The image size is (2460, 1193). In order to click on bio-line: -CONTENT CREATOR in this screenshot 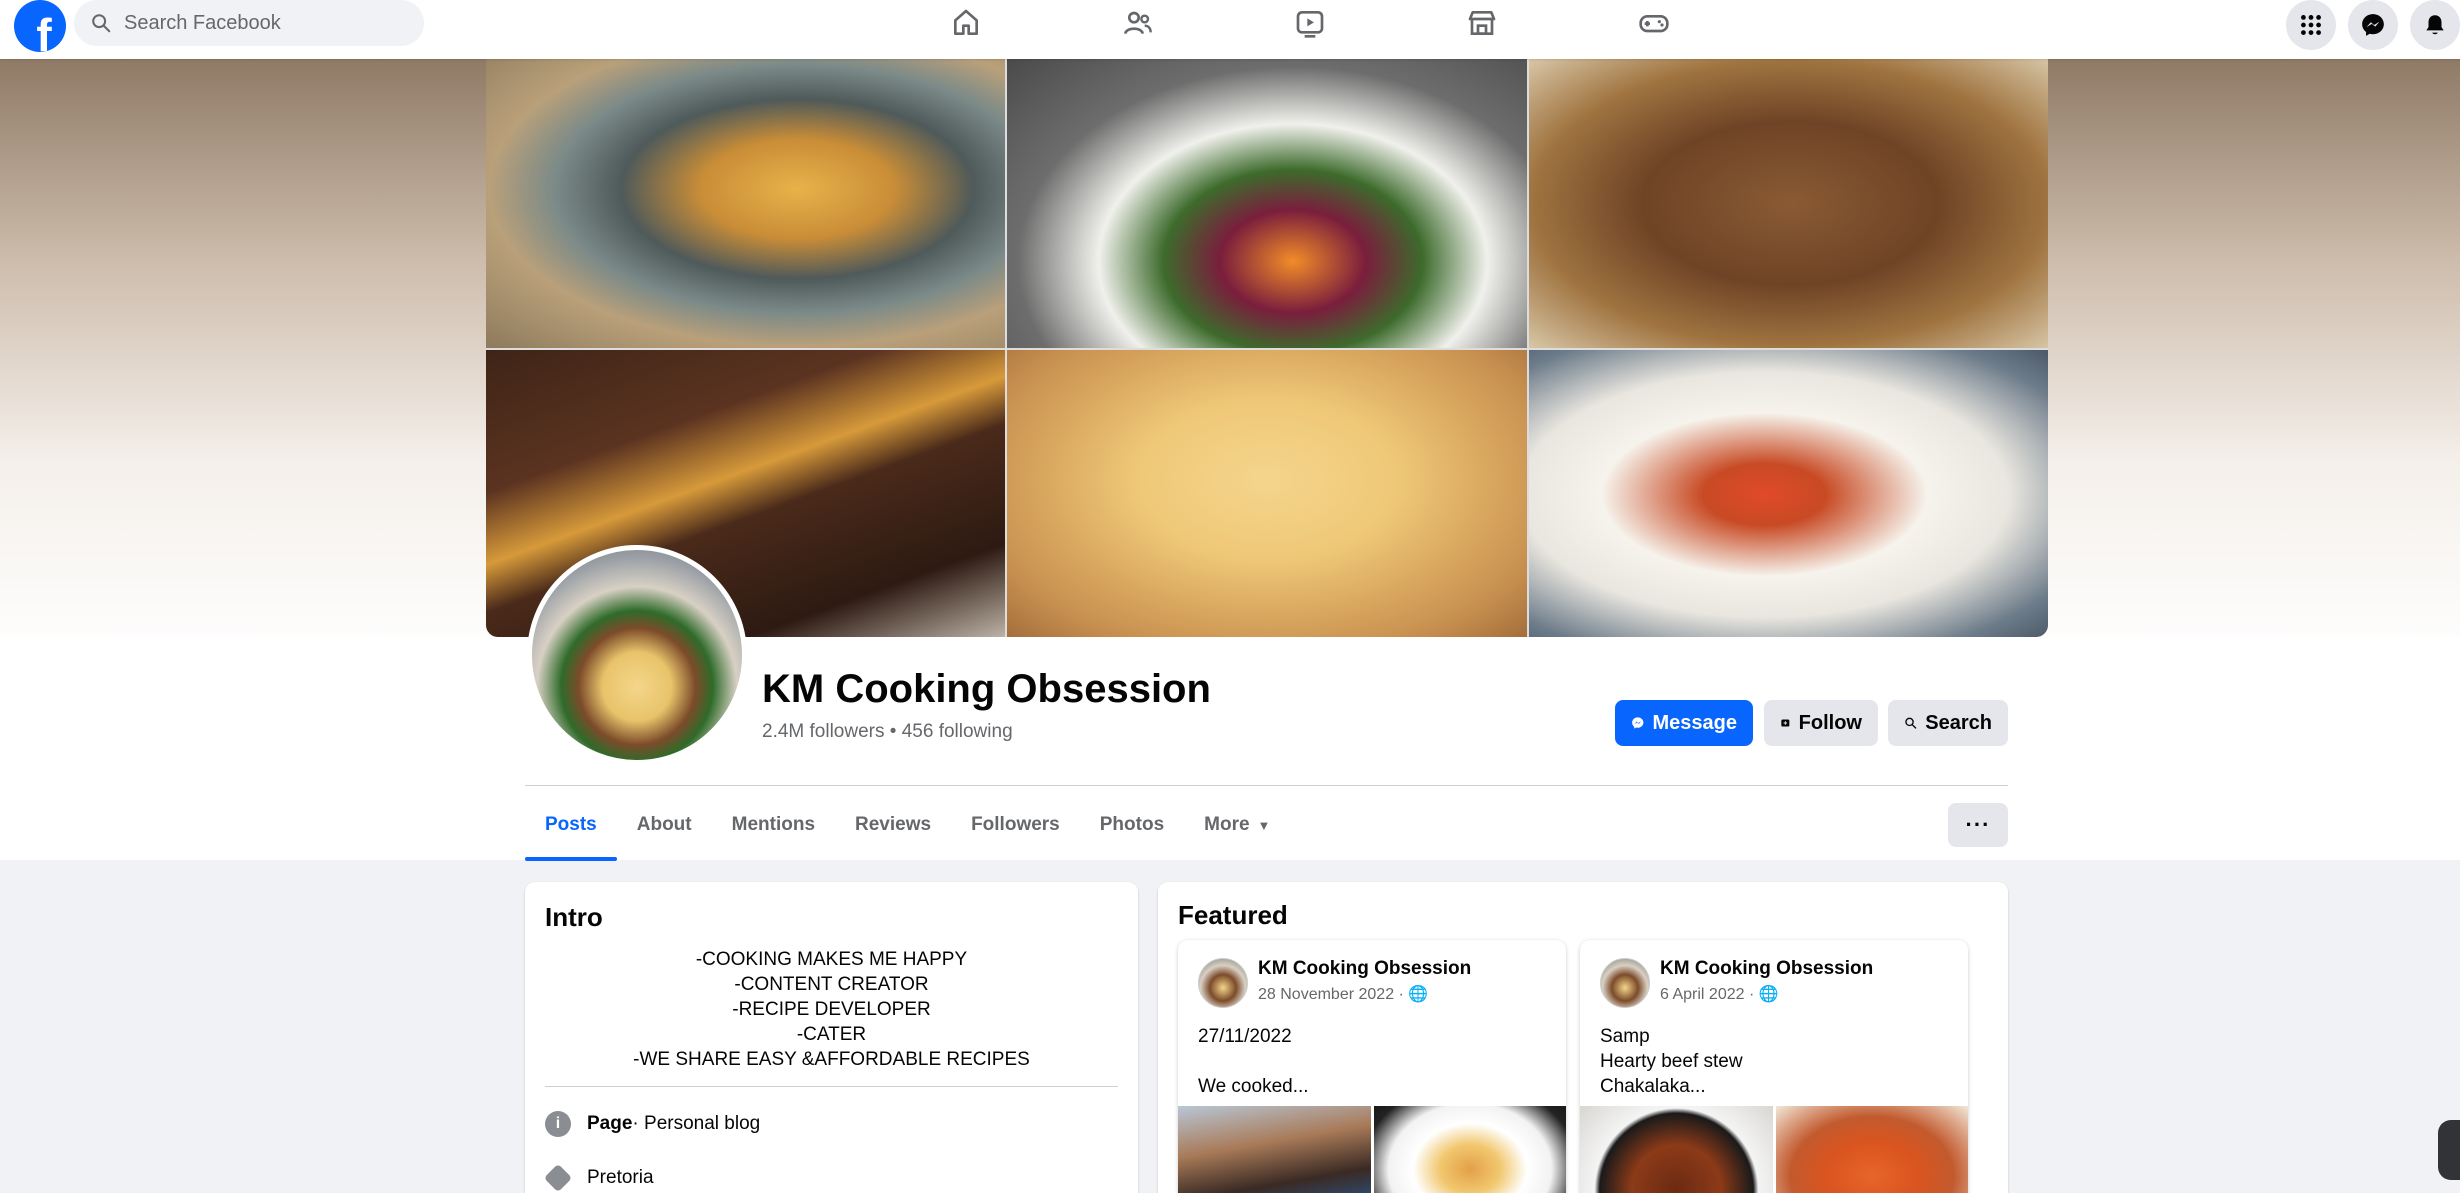, I will do `click(831, 984)`.